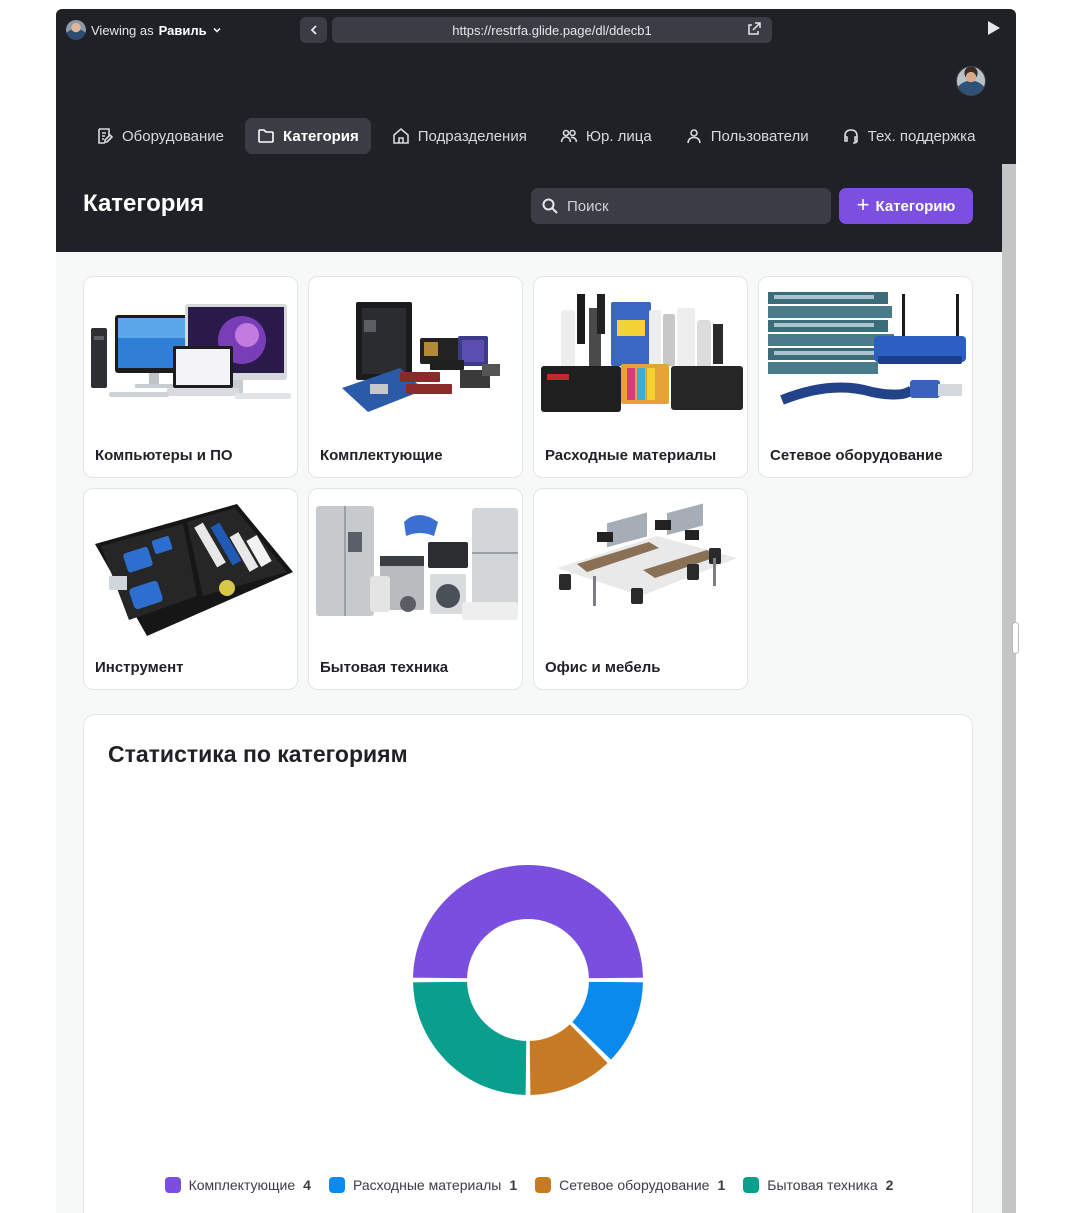 The image size is (1065, 1213). I want to click on category-card-tools: Инструмент, so click(190, 589).